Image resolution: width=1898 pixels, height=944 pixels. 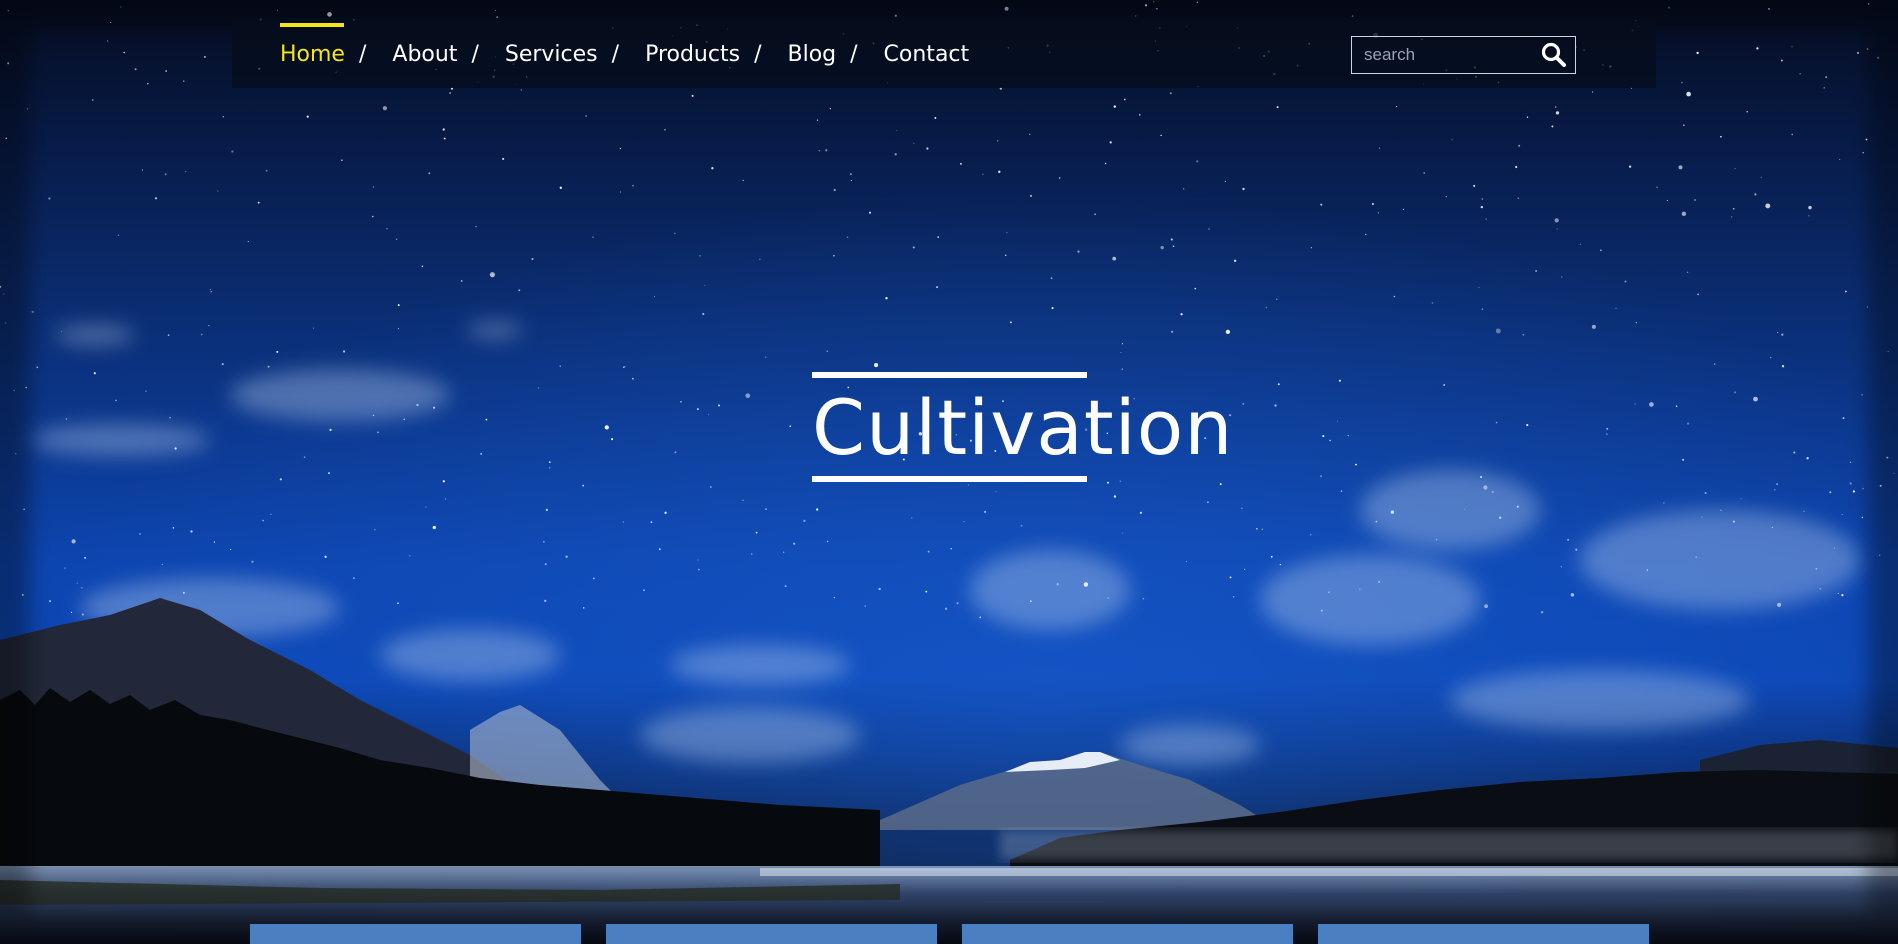 What do you see at coordinates (692, 54) in the screenshot?
I see `nav-item-products: Products` at bounding box center [692, 54].